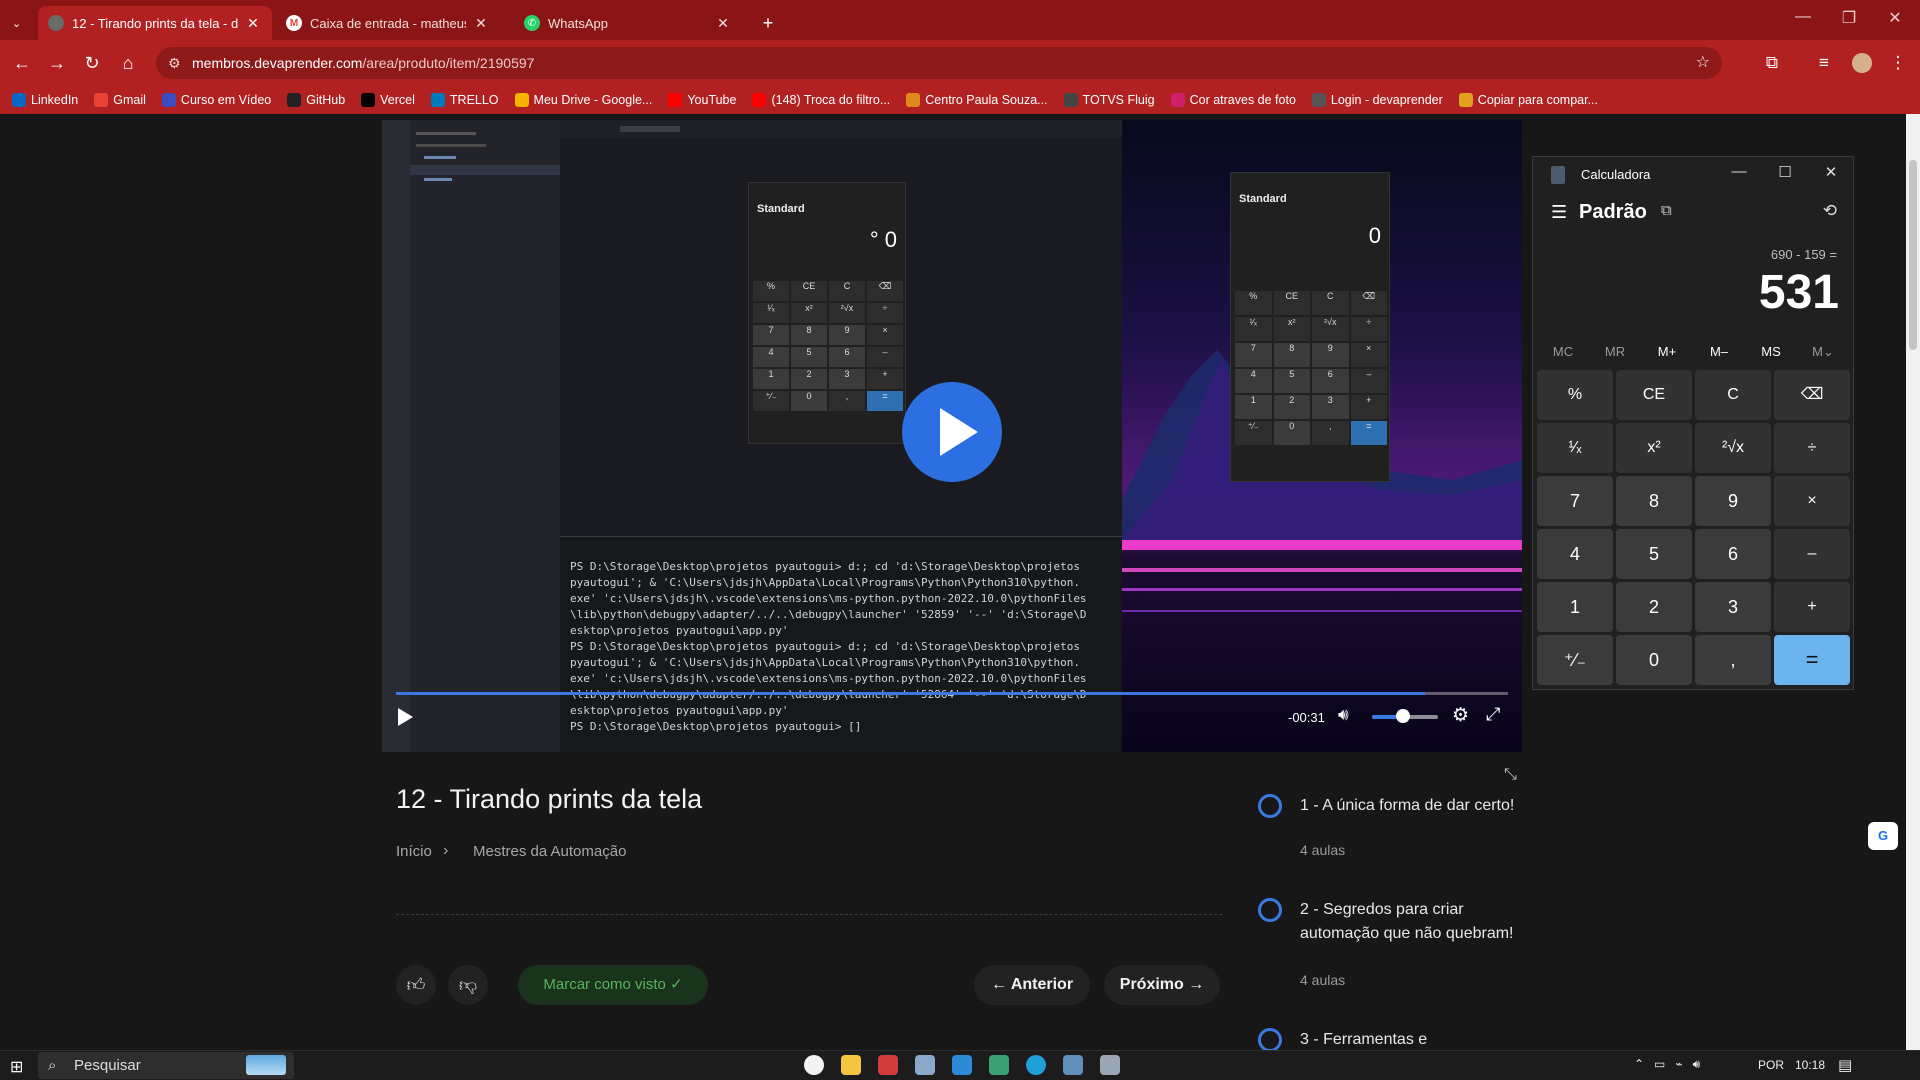  What do you see at coordinates (1883, 836) in the screenshot?
I see `translate-icon: G` at bounding box center [1883, 836].